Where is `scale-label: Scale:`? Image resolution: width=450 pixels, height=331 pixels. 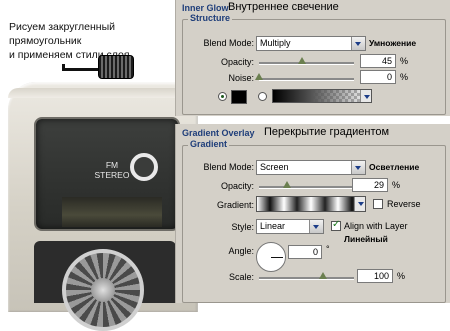
scale-label: Scale: is located at coordinates (241, 277).